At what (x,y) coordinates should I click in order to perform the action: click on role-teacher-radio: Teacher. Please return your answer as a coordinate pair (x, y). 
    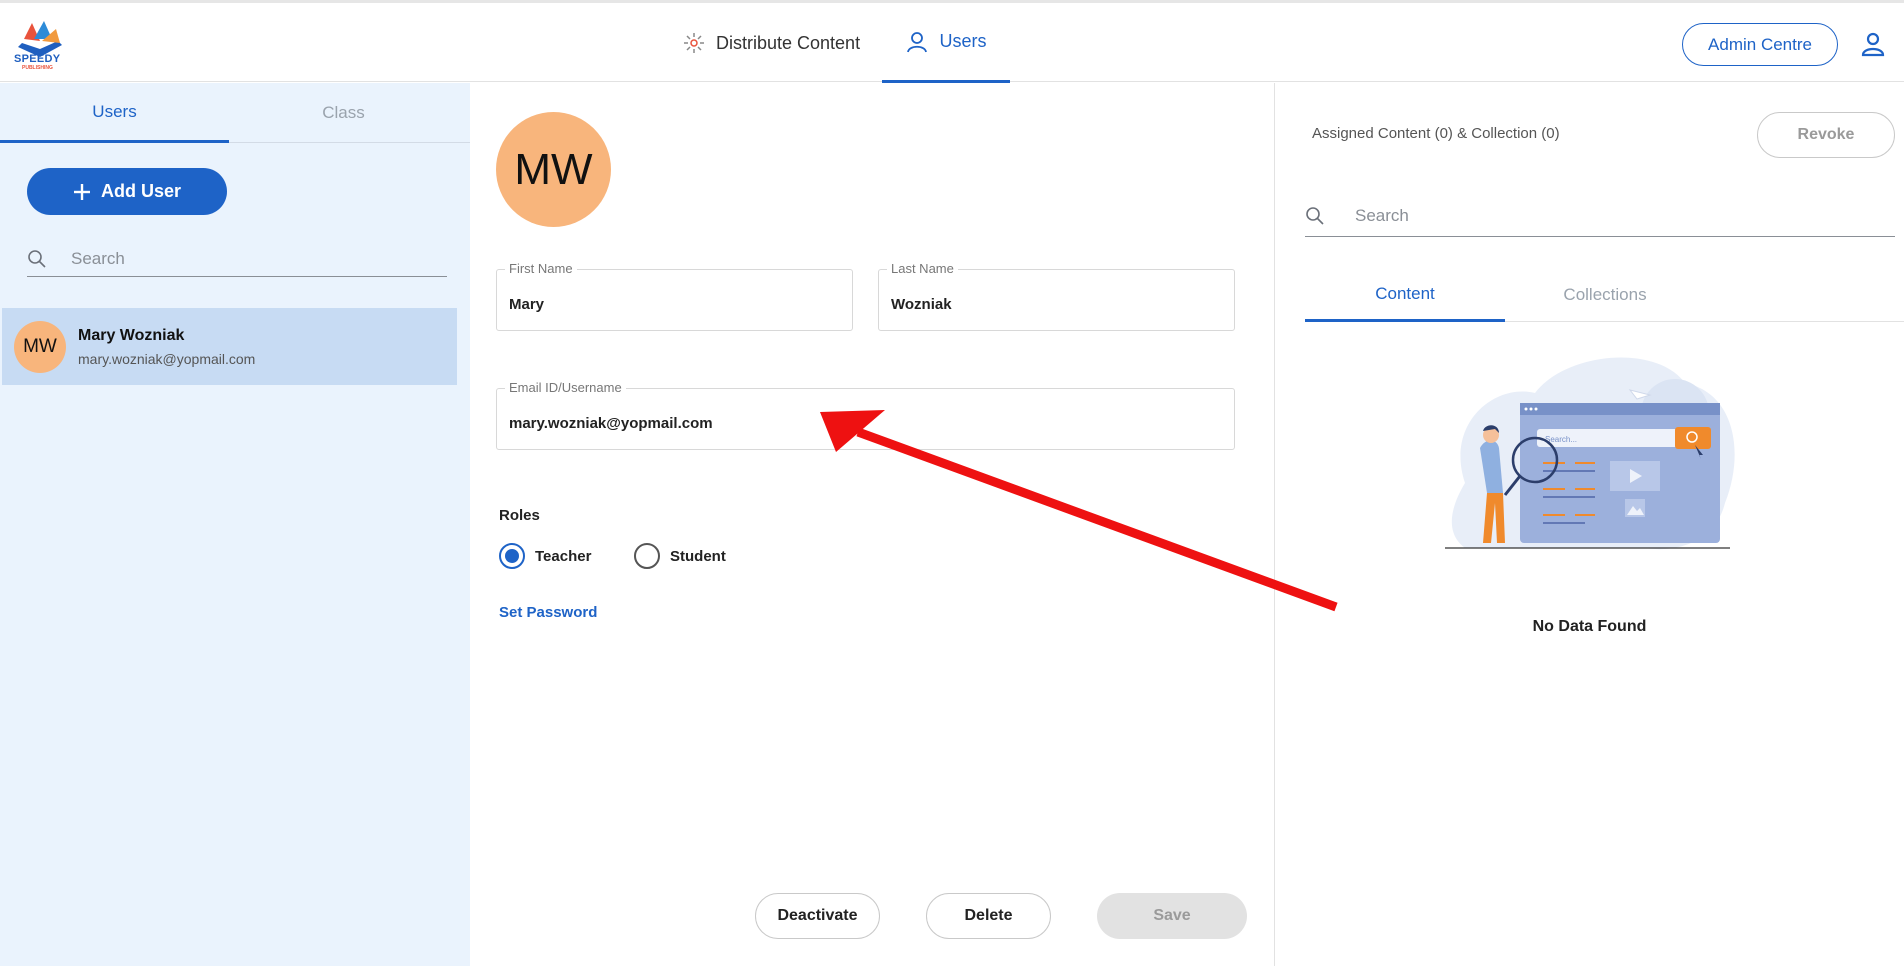
    Looking at the image, I should click on (545, 556).